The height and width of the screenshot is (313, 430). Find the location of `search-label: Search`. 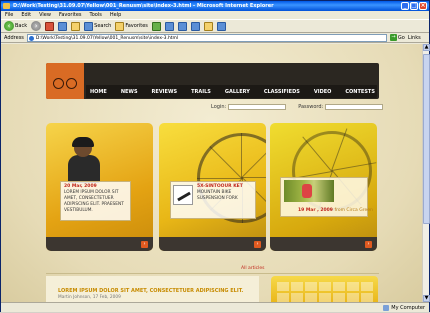

search-label: Search is located at coordinates (103, 26).